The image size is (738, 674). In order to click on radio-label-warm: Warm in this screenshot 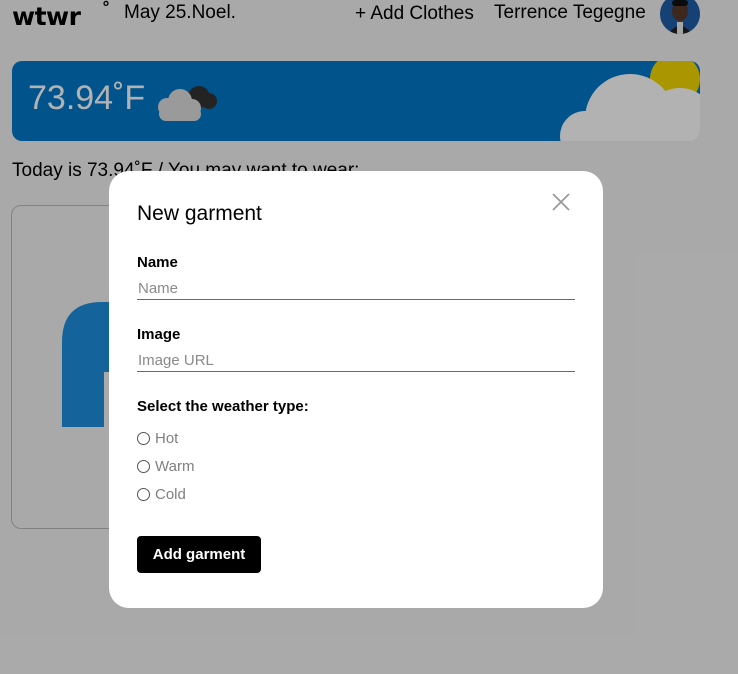, I will do `click(175, 466)`.